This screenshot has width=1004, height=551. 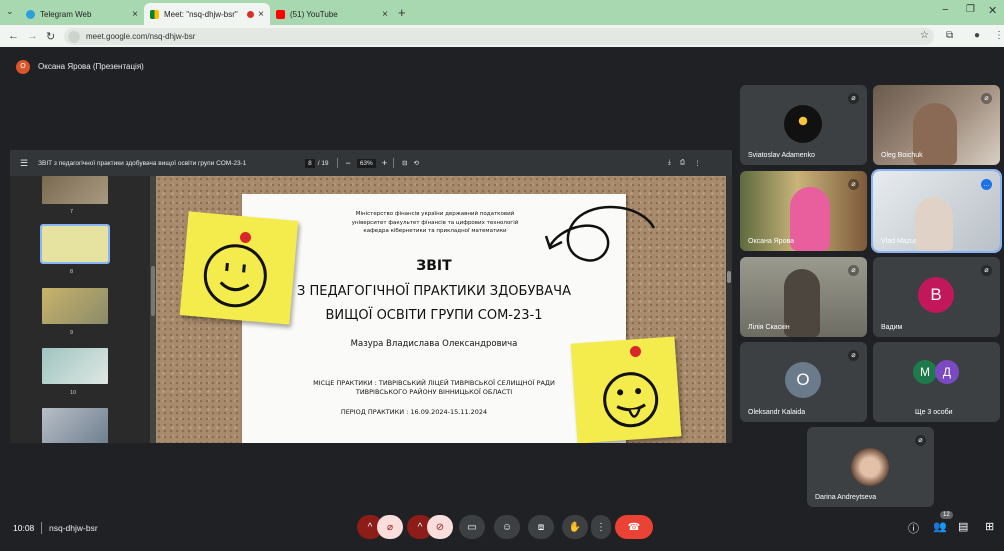 What do you see at coordinates (82, 14) in the screenshot?
I see `tab-telegram: Telegram Web ×` at bounding box center [82, 14].